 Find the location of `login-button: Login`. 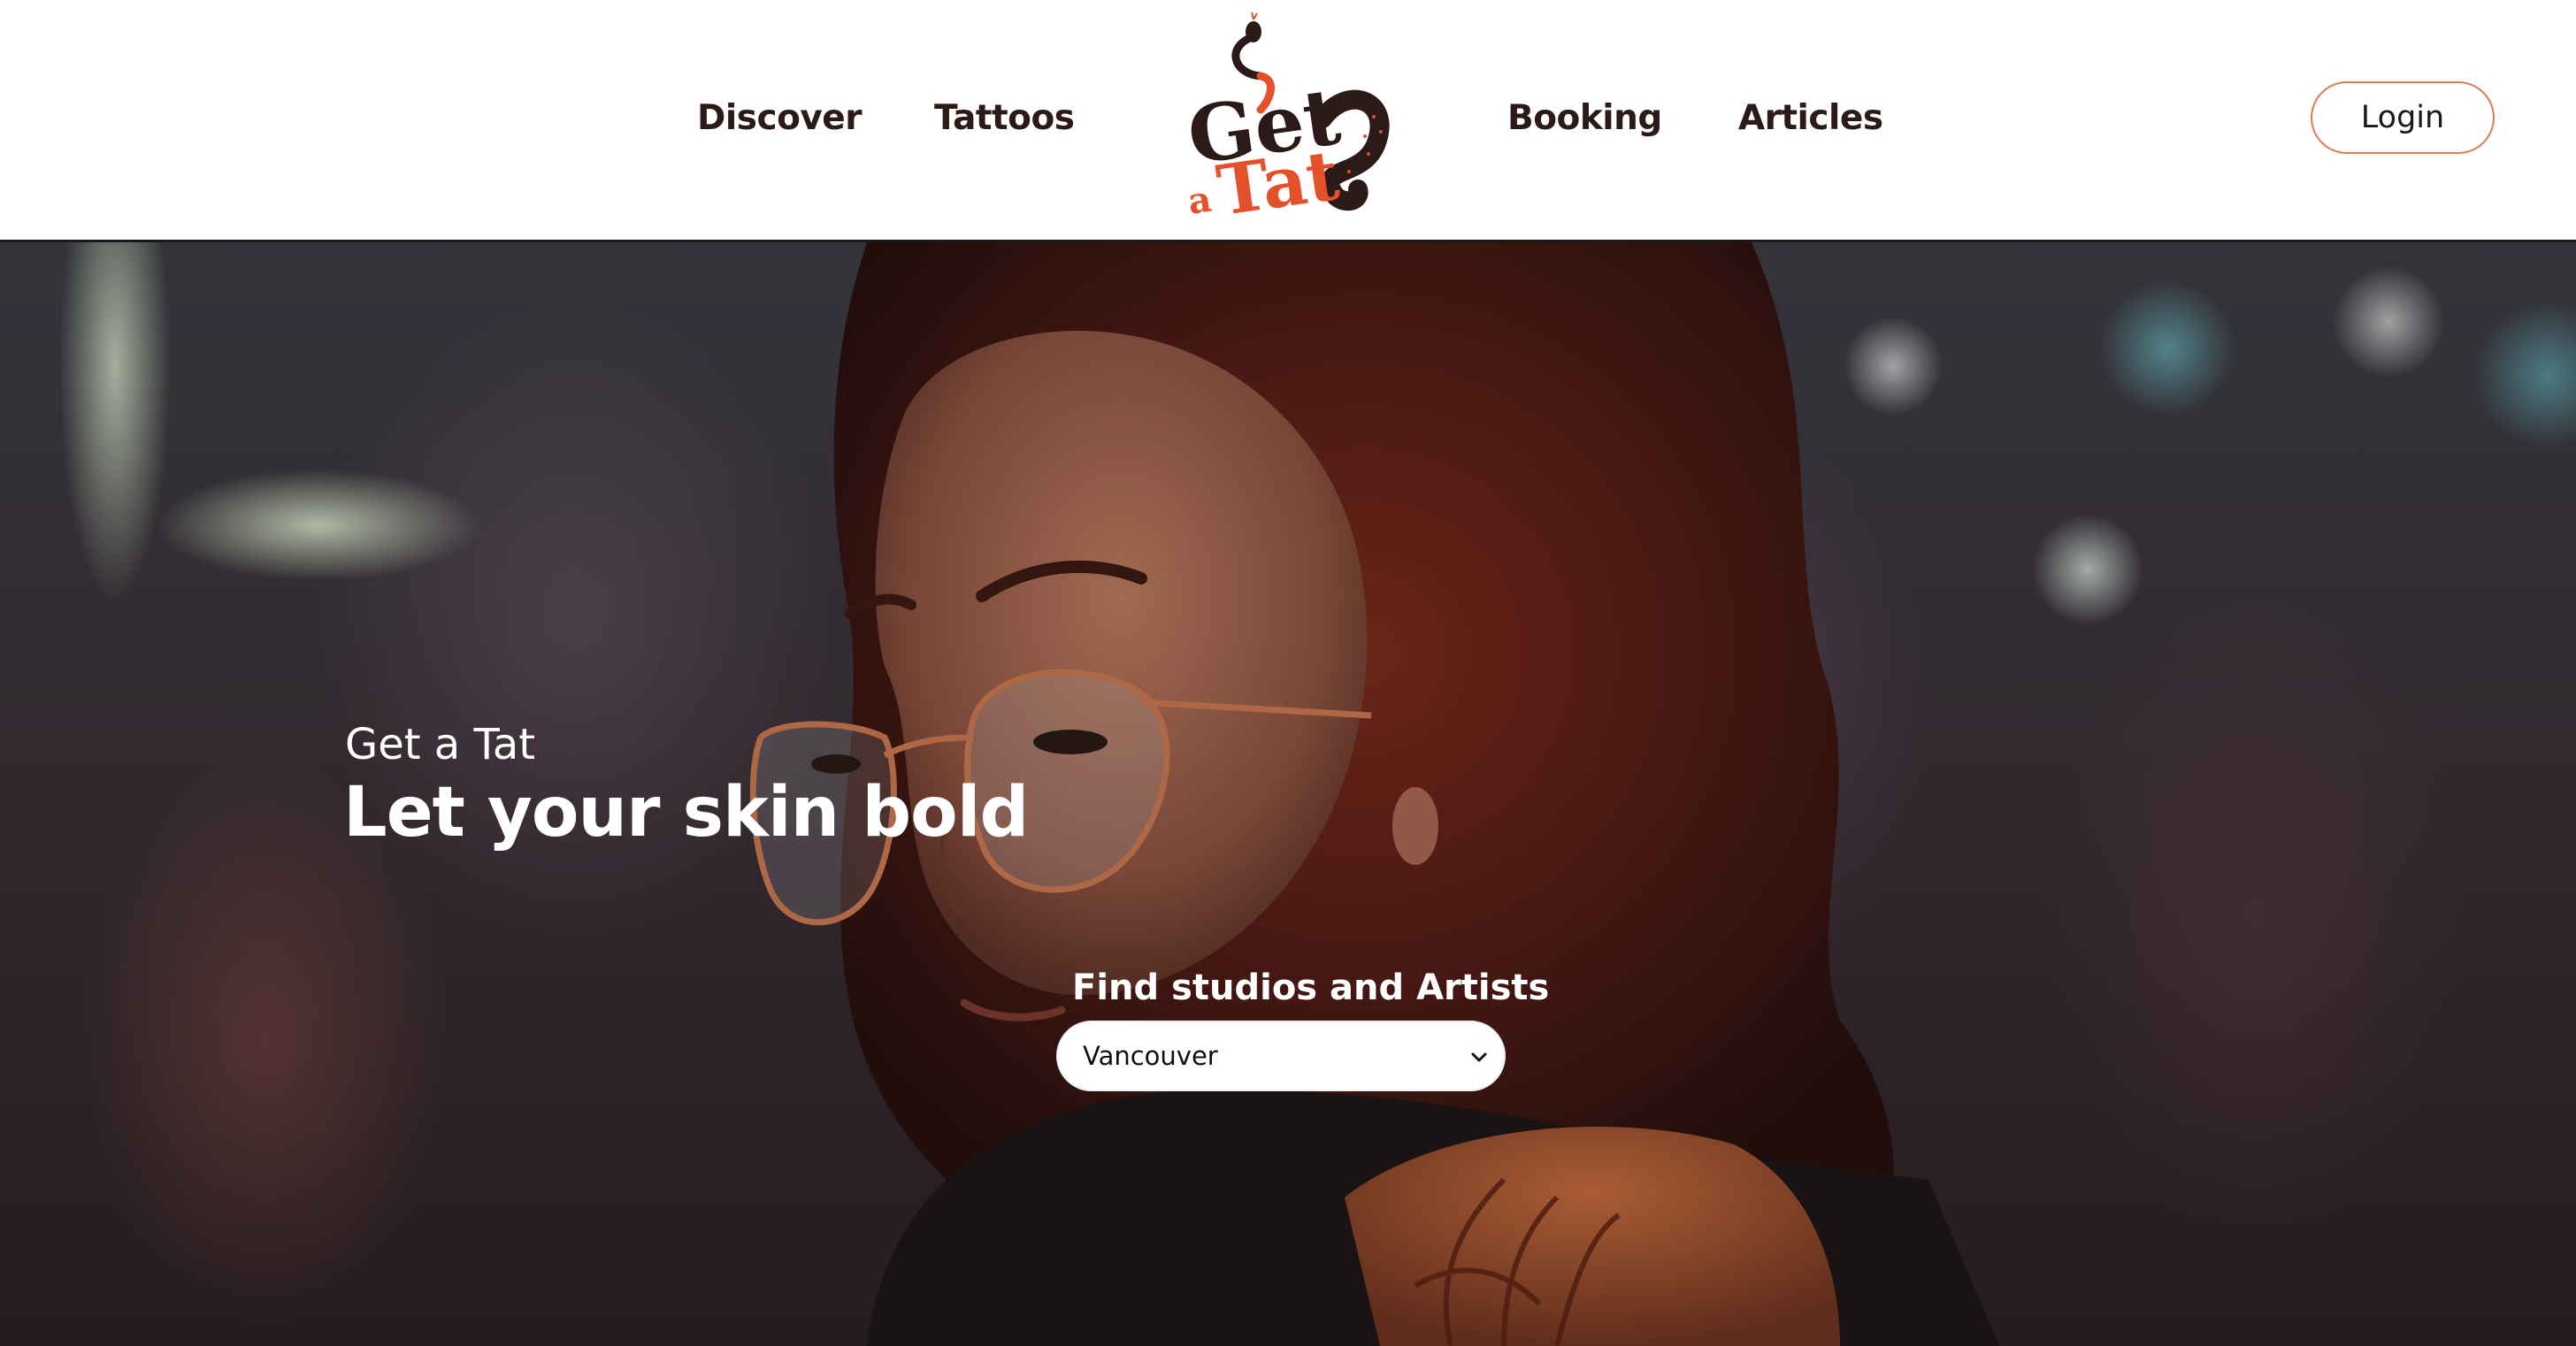

login-button: Login is located at coordinates (2403, 117).